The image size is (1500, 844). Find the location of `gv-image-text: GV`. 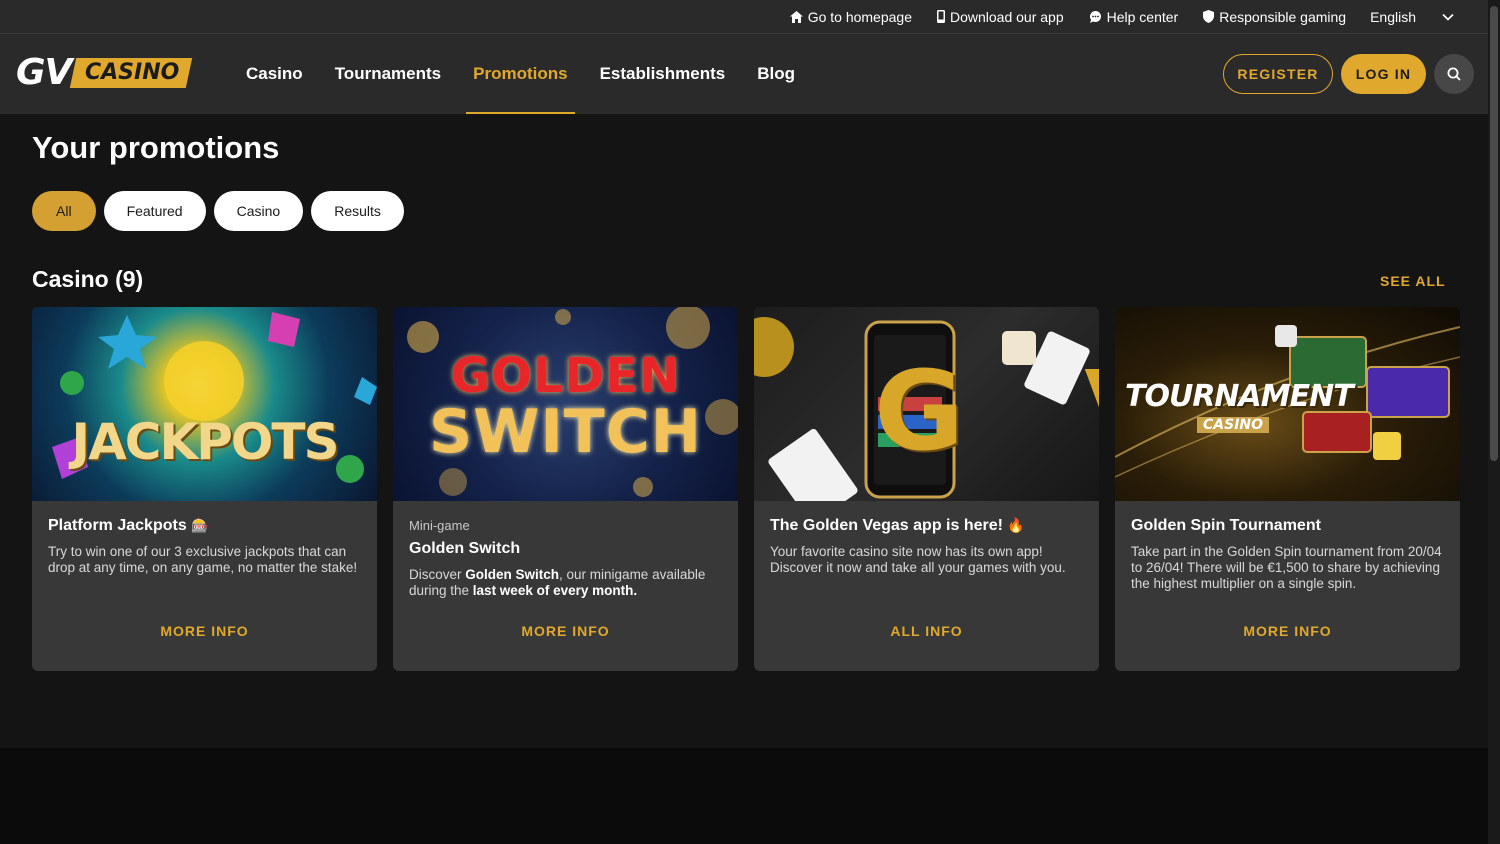

gv-image-text: GV is located at coordinates (926, 411).